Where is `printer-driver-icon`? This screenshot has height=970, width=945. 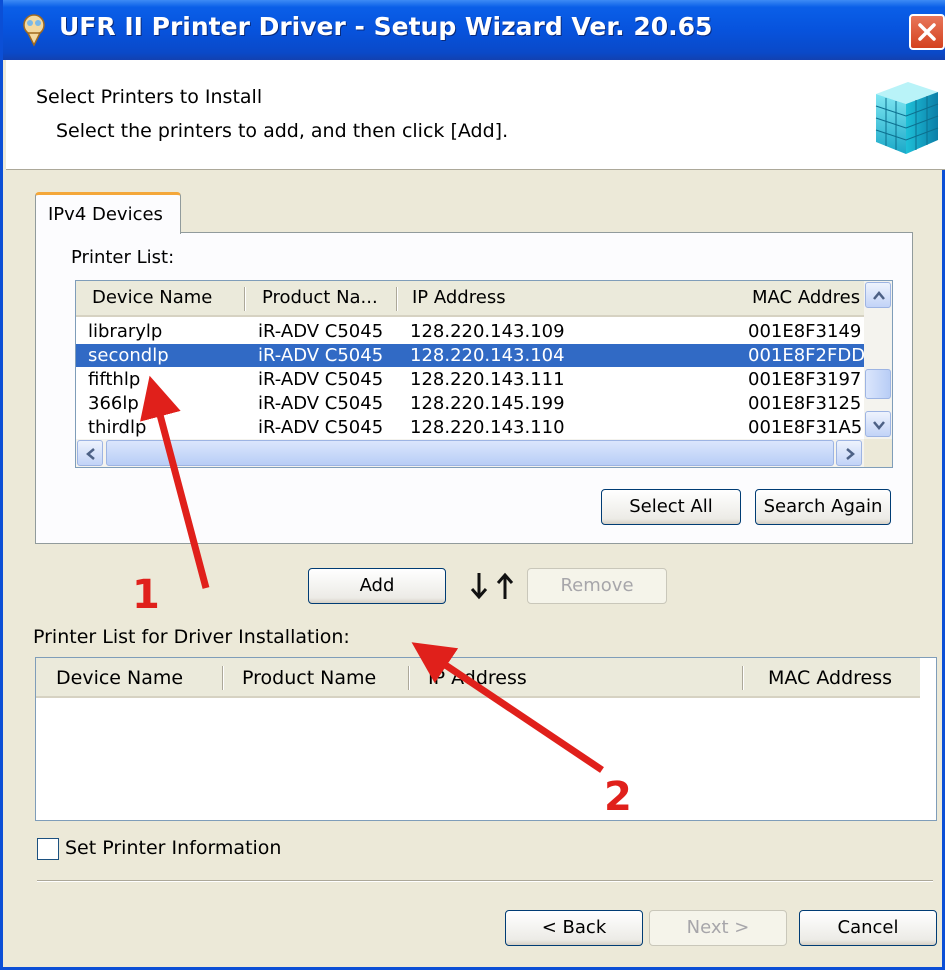 printer-driver-icon is located at coordinates (34, 30).